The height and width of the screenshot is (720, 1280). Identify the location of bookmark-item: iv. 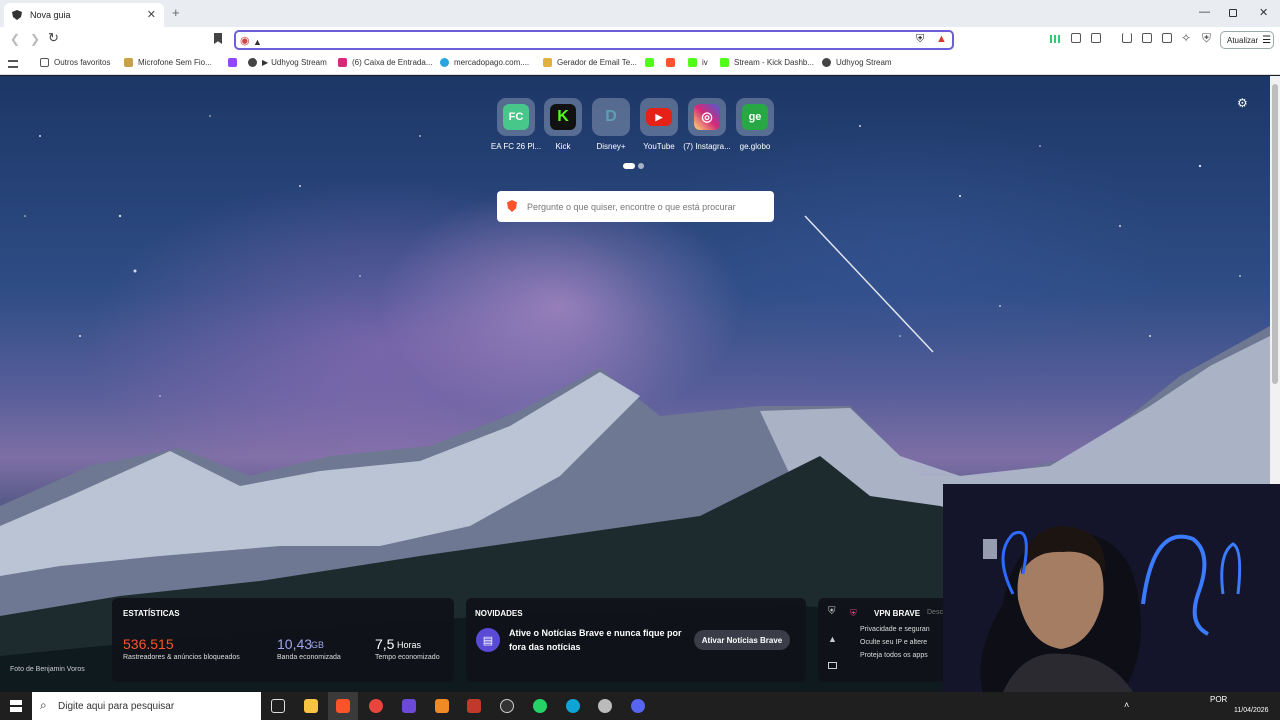
(698, 62).